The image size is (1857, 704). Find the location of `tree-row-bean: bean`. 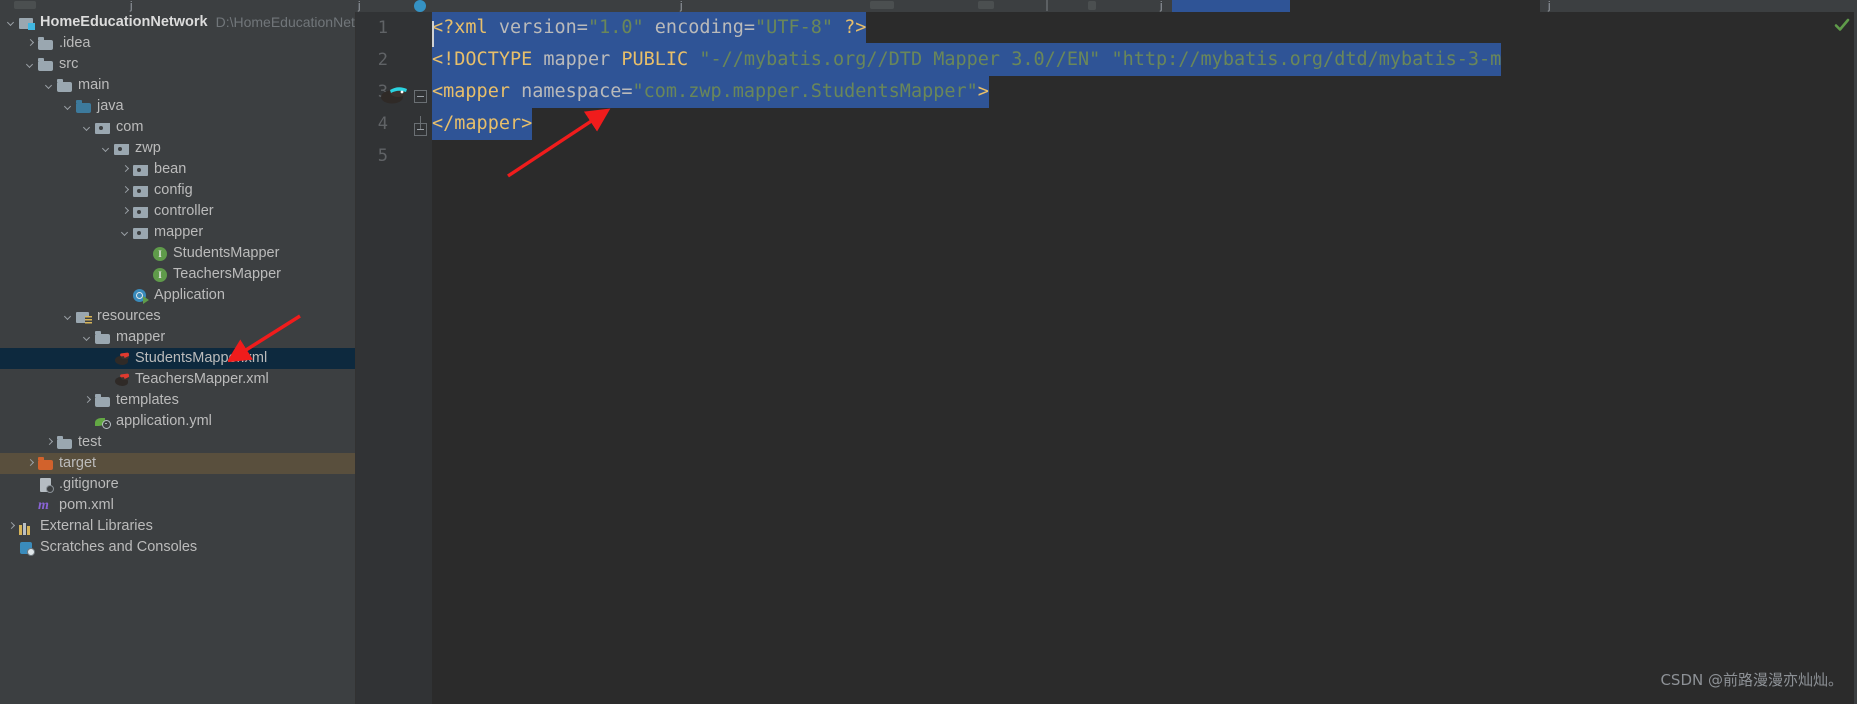

tree-row-bean: bean is located at coordinates (177, 169).